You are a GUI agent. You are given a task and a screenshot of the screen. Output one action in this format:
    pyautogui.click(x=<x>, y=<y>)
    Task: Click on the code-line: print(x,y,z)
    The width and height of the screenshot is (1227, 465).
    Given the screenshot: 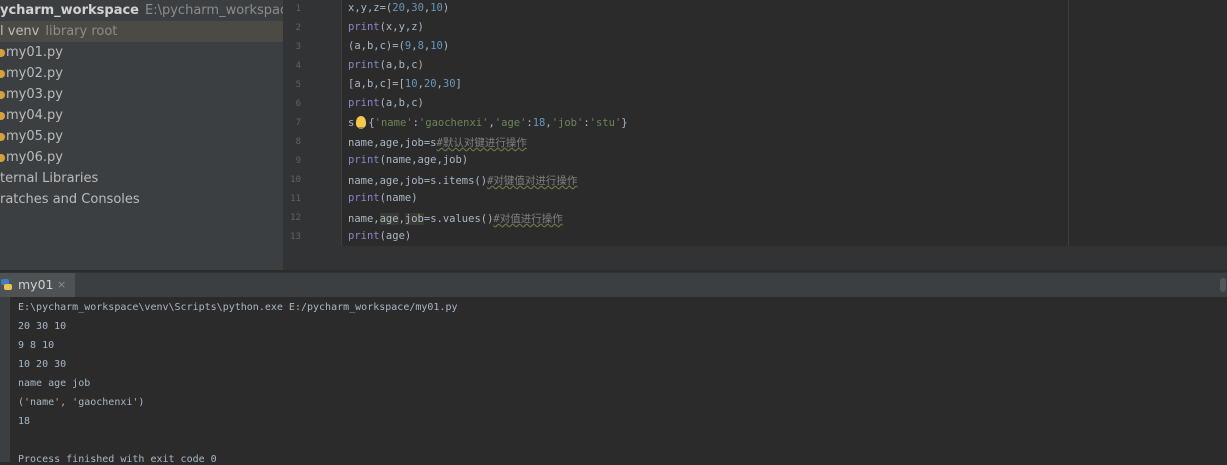 What is the action you would take?
    pyautogui.click(x=386, y=27)
    